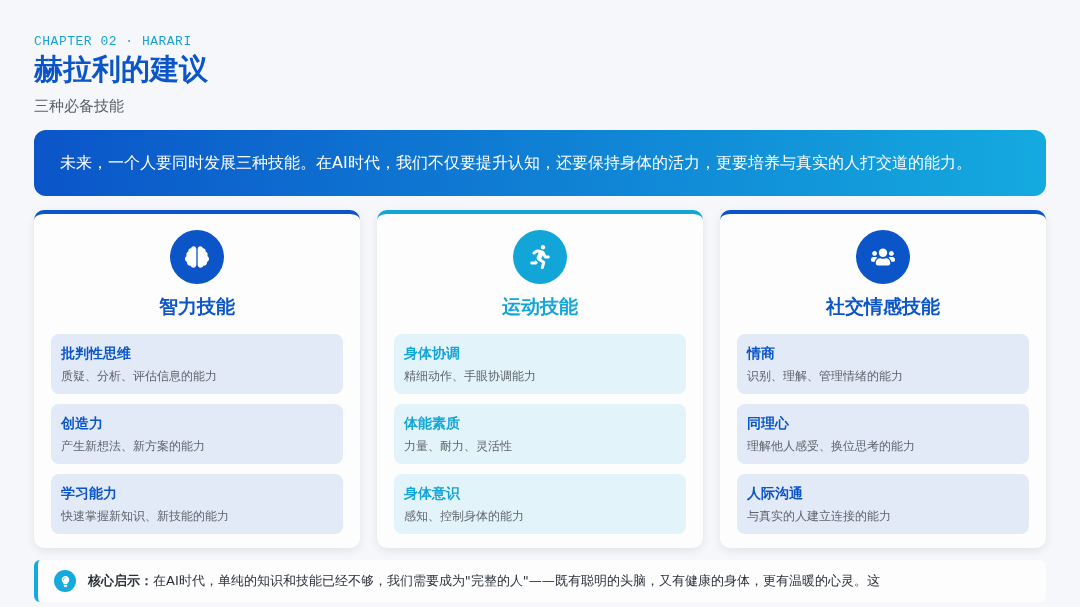 Image resolution: width=1080 pixels, height=607 pixels. What do you see at coordinates (768, 424) in the screenshot?
I see `skill-name: 同理心` at bounding box center [768, 424].